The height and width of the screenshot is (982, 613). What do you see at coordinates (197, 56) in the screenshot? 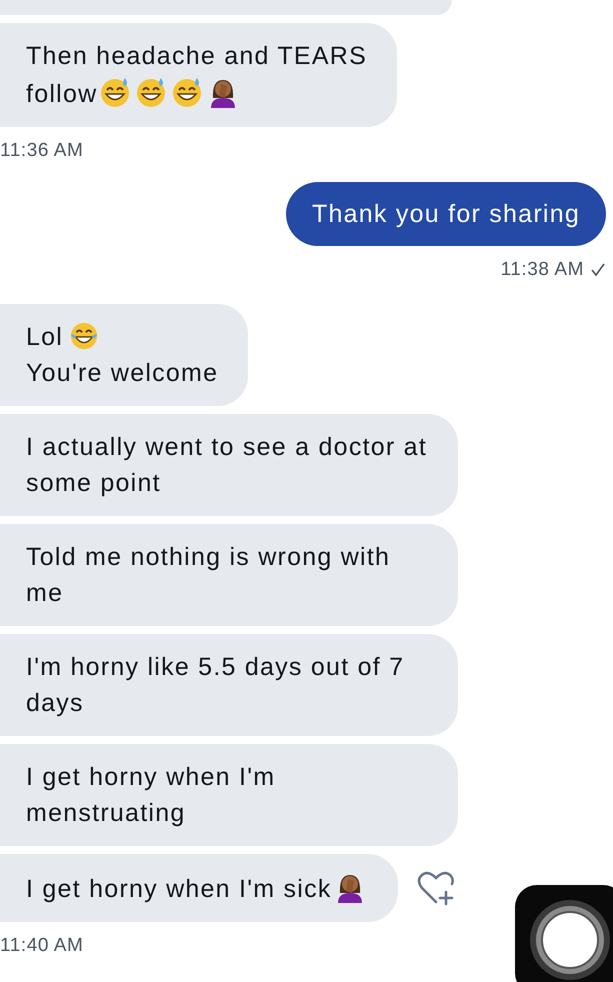
I see `message-text: Then headache and TEARS` at bounding box center [197, 56].